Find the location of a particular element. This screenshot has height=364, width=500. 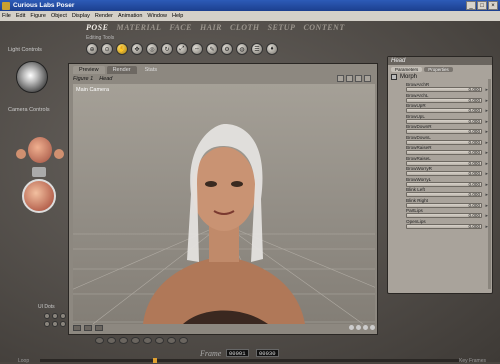

tab-preview: Preview is located at coordinates (89, 70).